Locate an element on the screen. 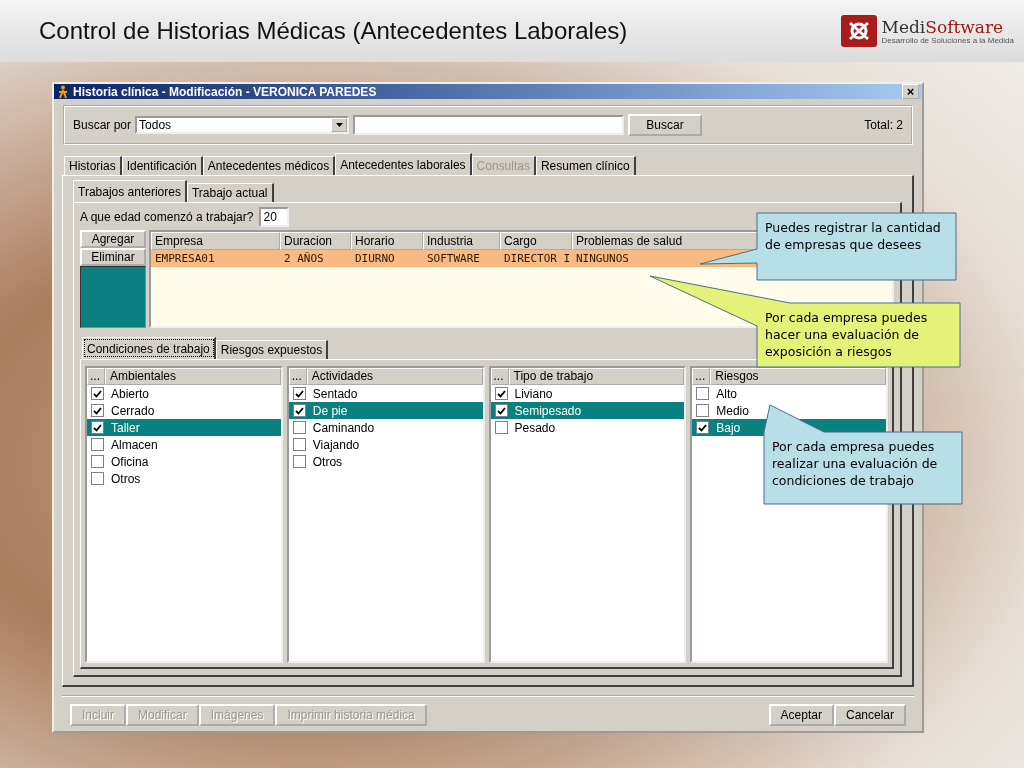 The image size is (1024, 768). filter-dropdown: Todos is located at coordinates (242, 125).